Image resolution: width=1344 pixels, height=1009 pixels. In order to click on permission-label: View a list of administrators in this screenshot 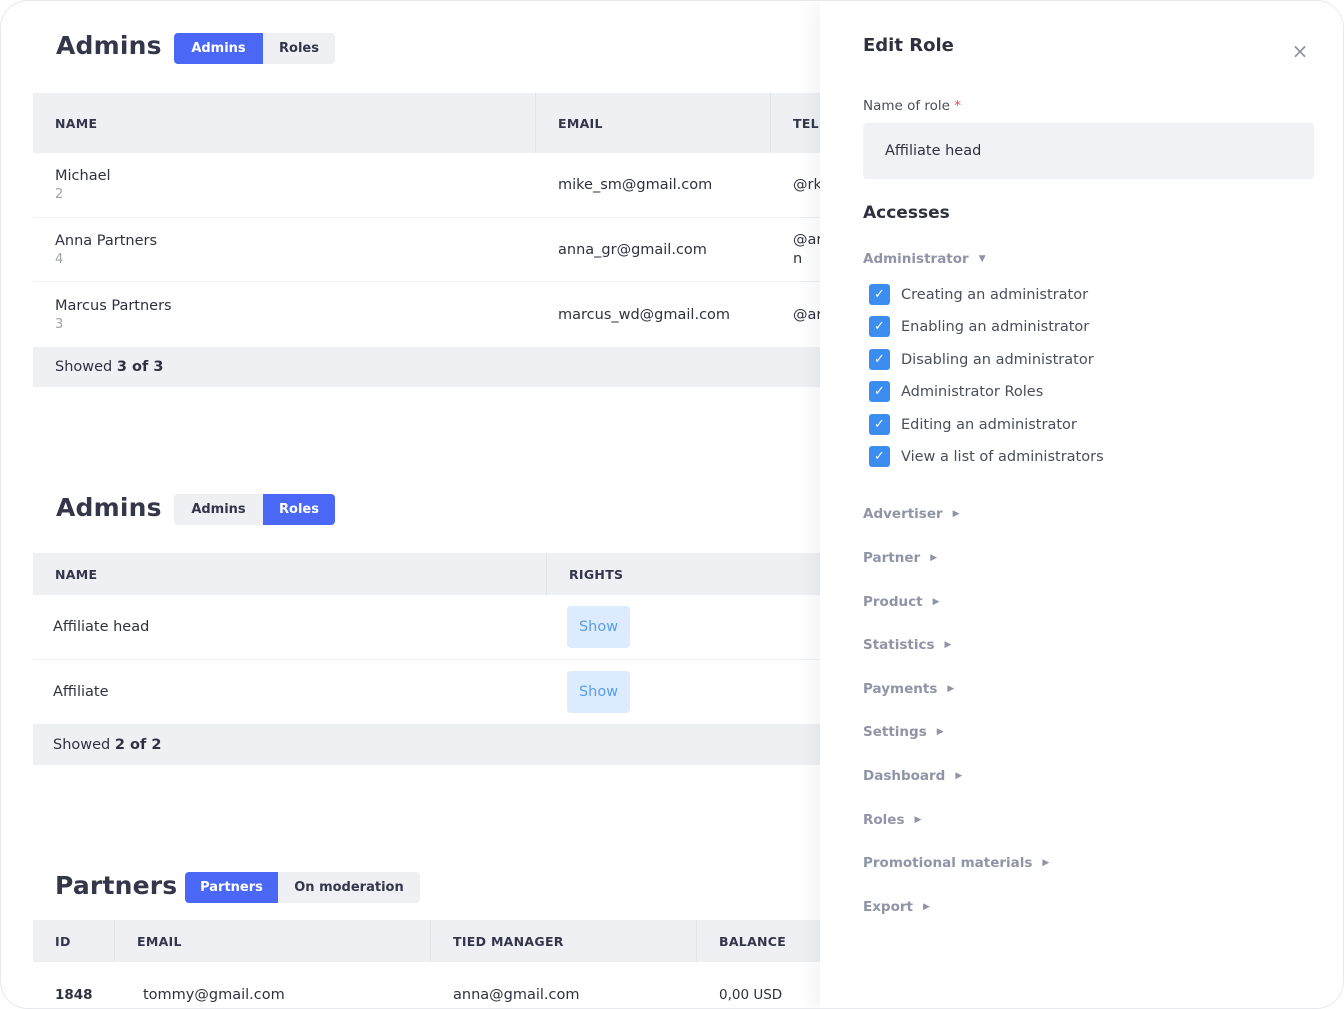, I will do `click(1002, 456)`.